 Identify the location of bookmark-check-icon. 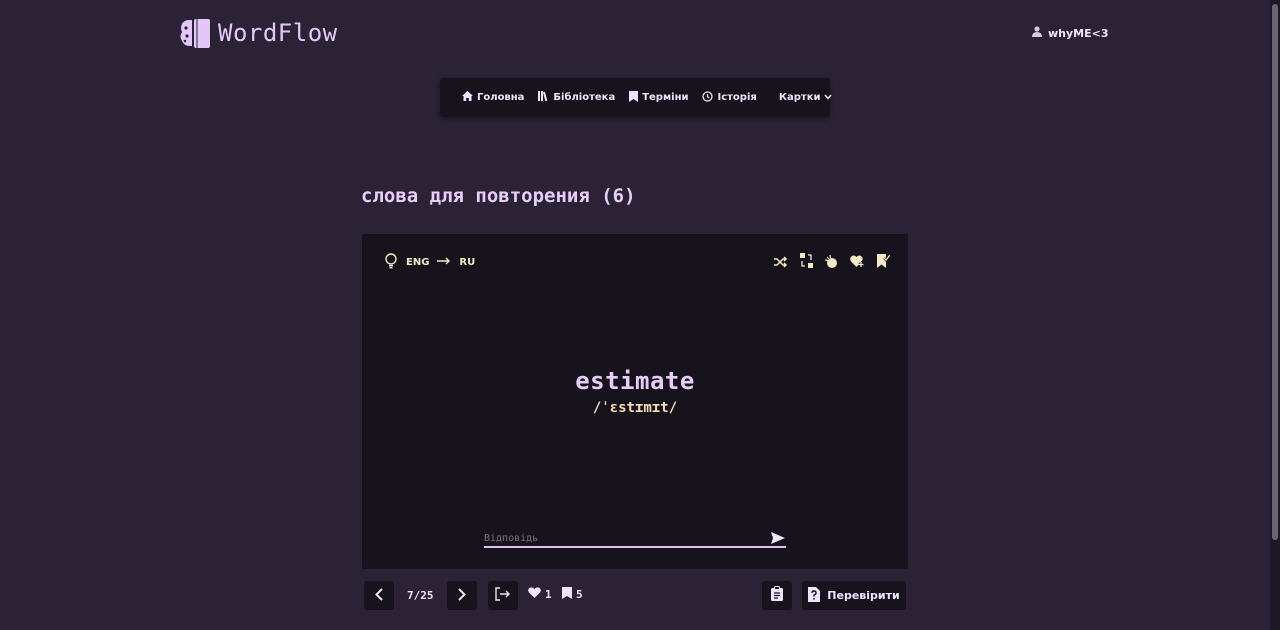
(884, 262).